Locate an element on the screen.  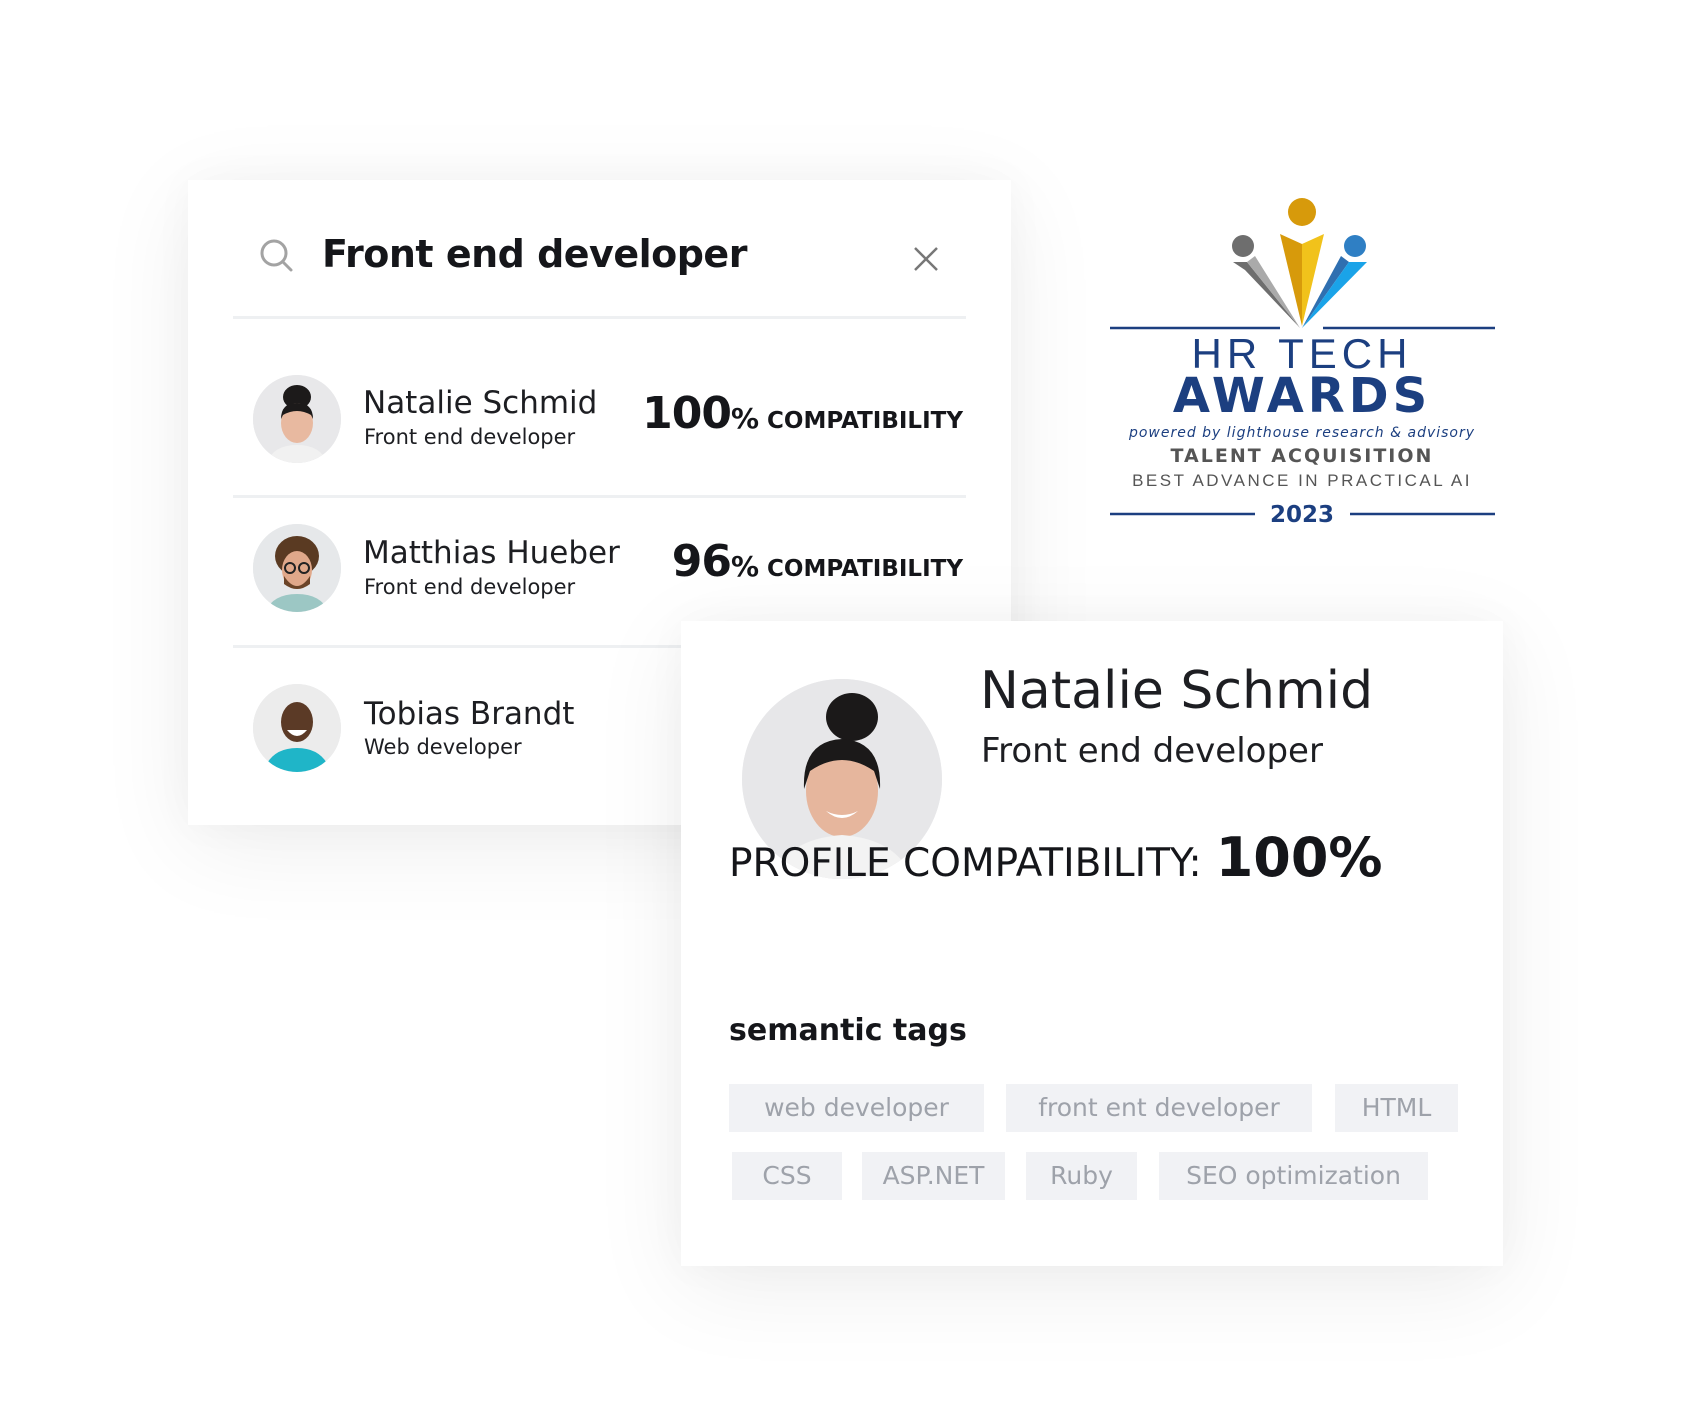
candidate-role: Web developer is located at coordinates (443, 747).